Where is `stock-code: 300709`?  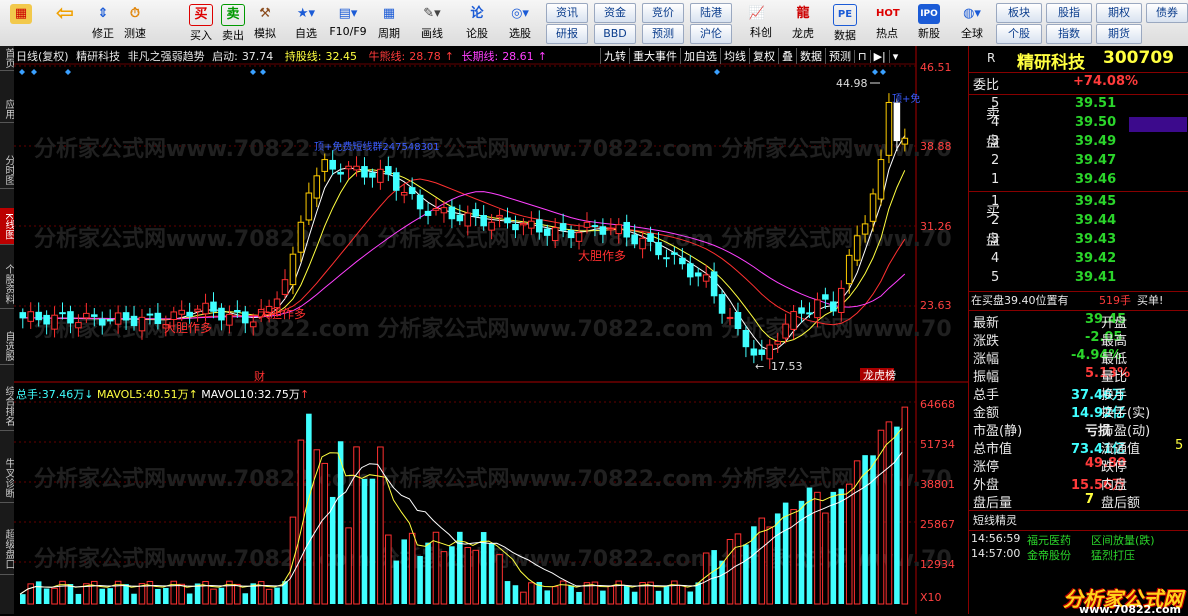 stock-code: 300709 is located at coordinates (1138, 58).